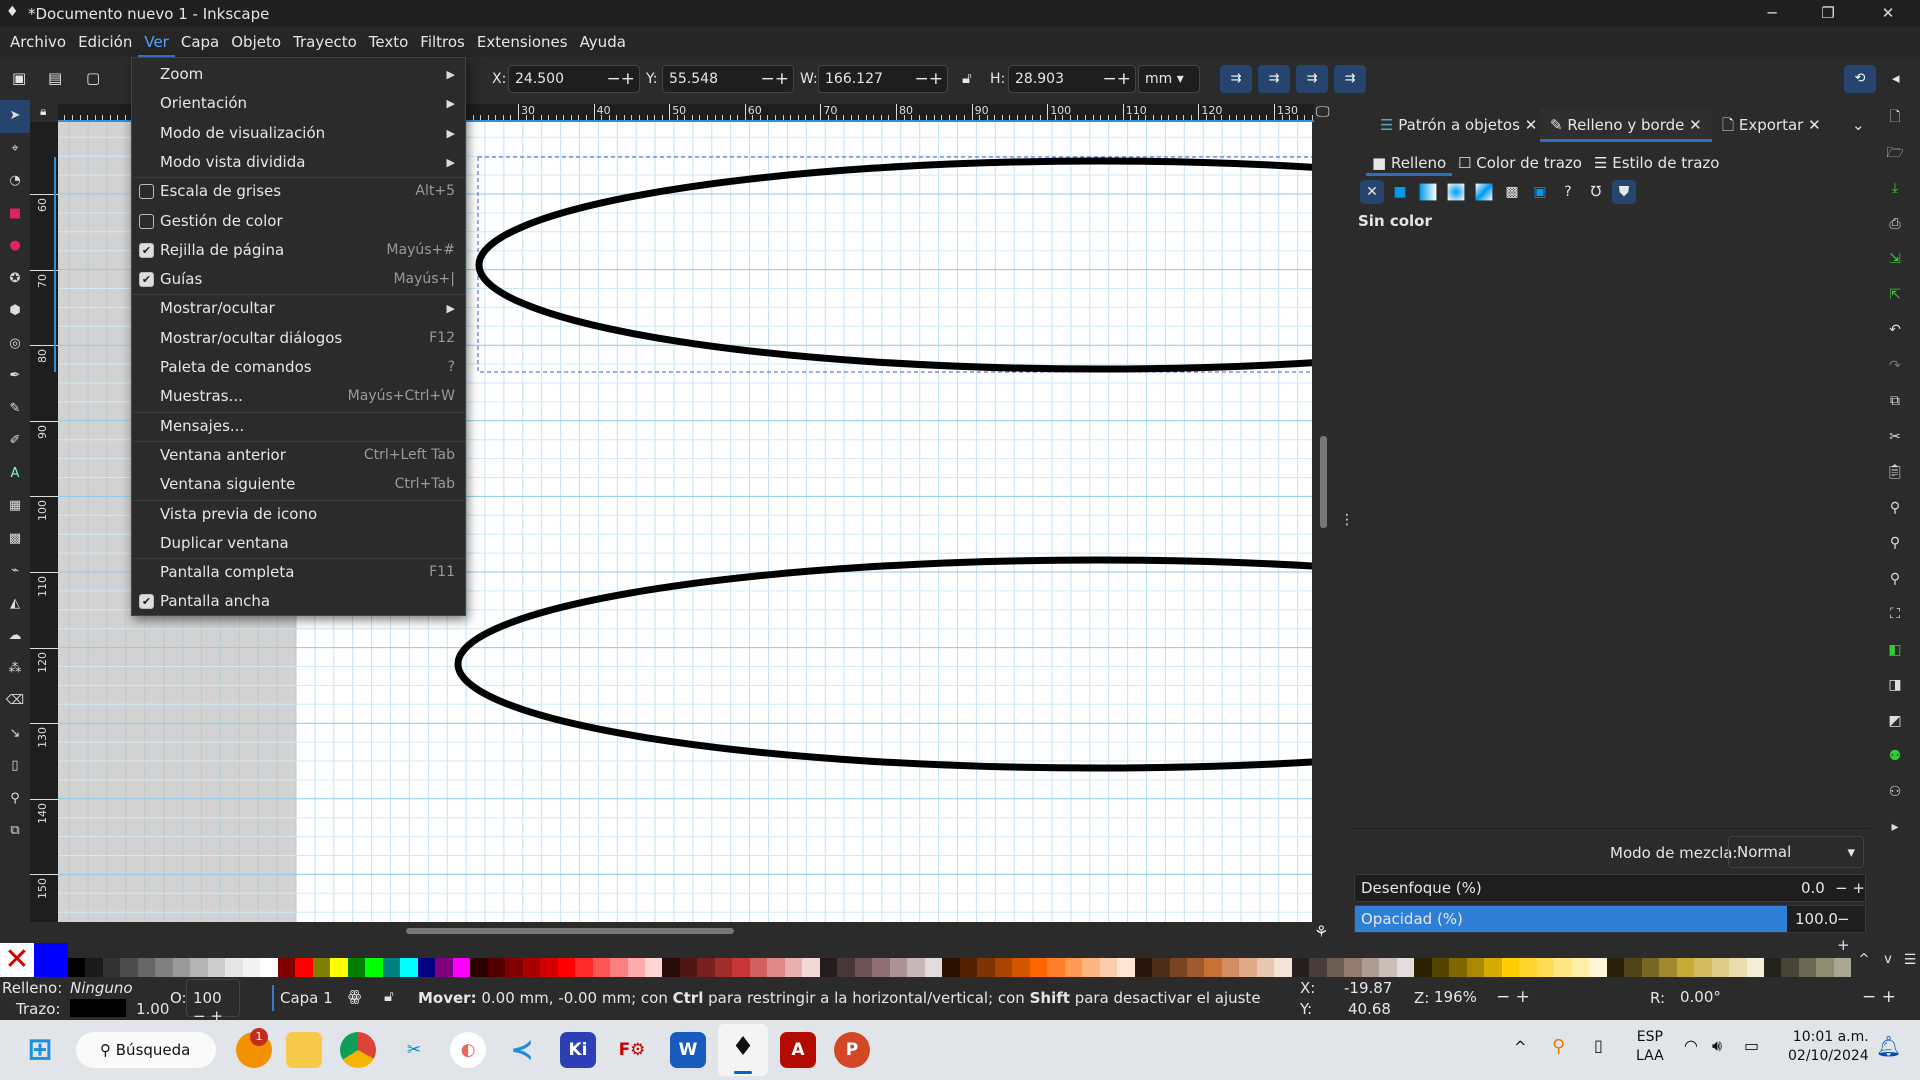 This screenshot has height=1080, width=1920. What do you see at coordinates (1895, 722) in the screenshot?
I see `unlink-clone-icon: ◩` at bounding box center [1895, 722].